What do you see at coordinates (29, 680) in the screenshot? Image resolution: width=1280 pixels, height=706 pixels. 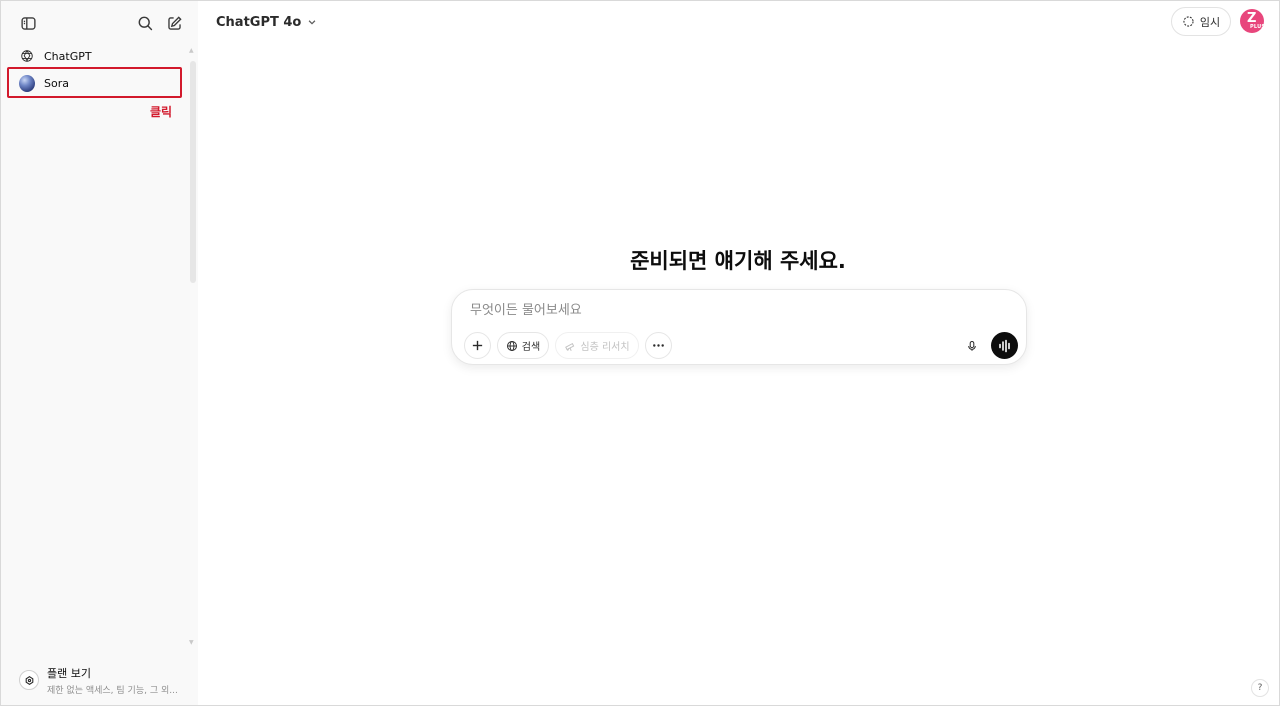 I see `plan-upgrade-icon` at bounding box center [29, 680].